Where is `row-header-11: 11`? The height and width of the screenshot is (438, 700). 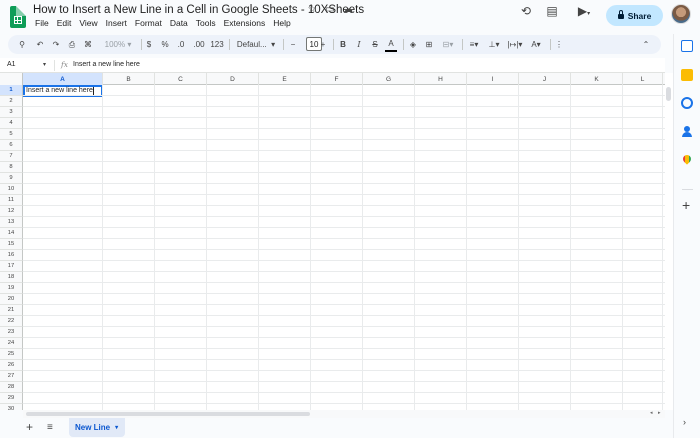
row-header-11: 11 is located at coordinates (11, 200).